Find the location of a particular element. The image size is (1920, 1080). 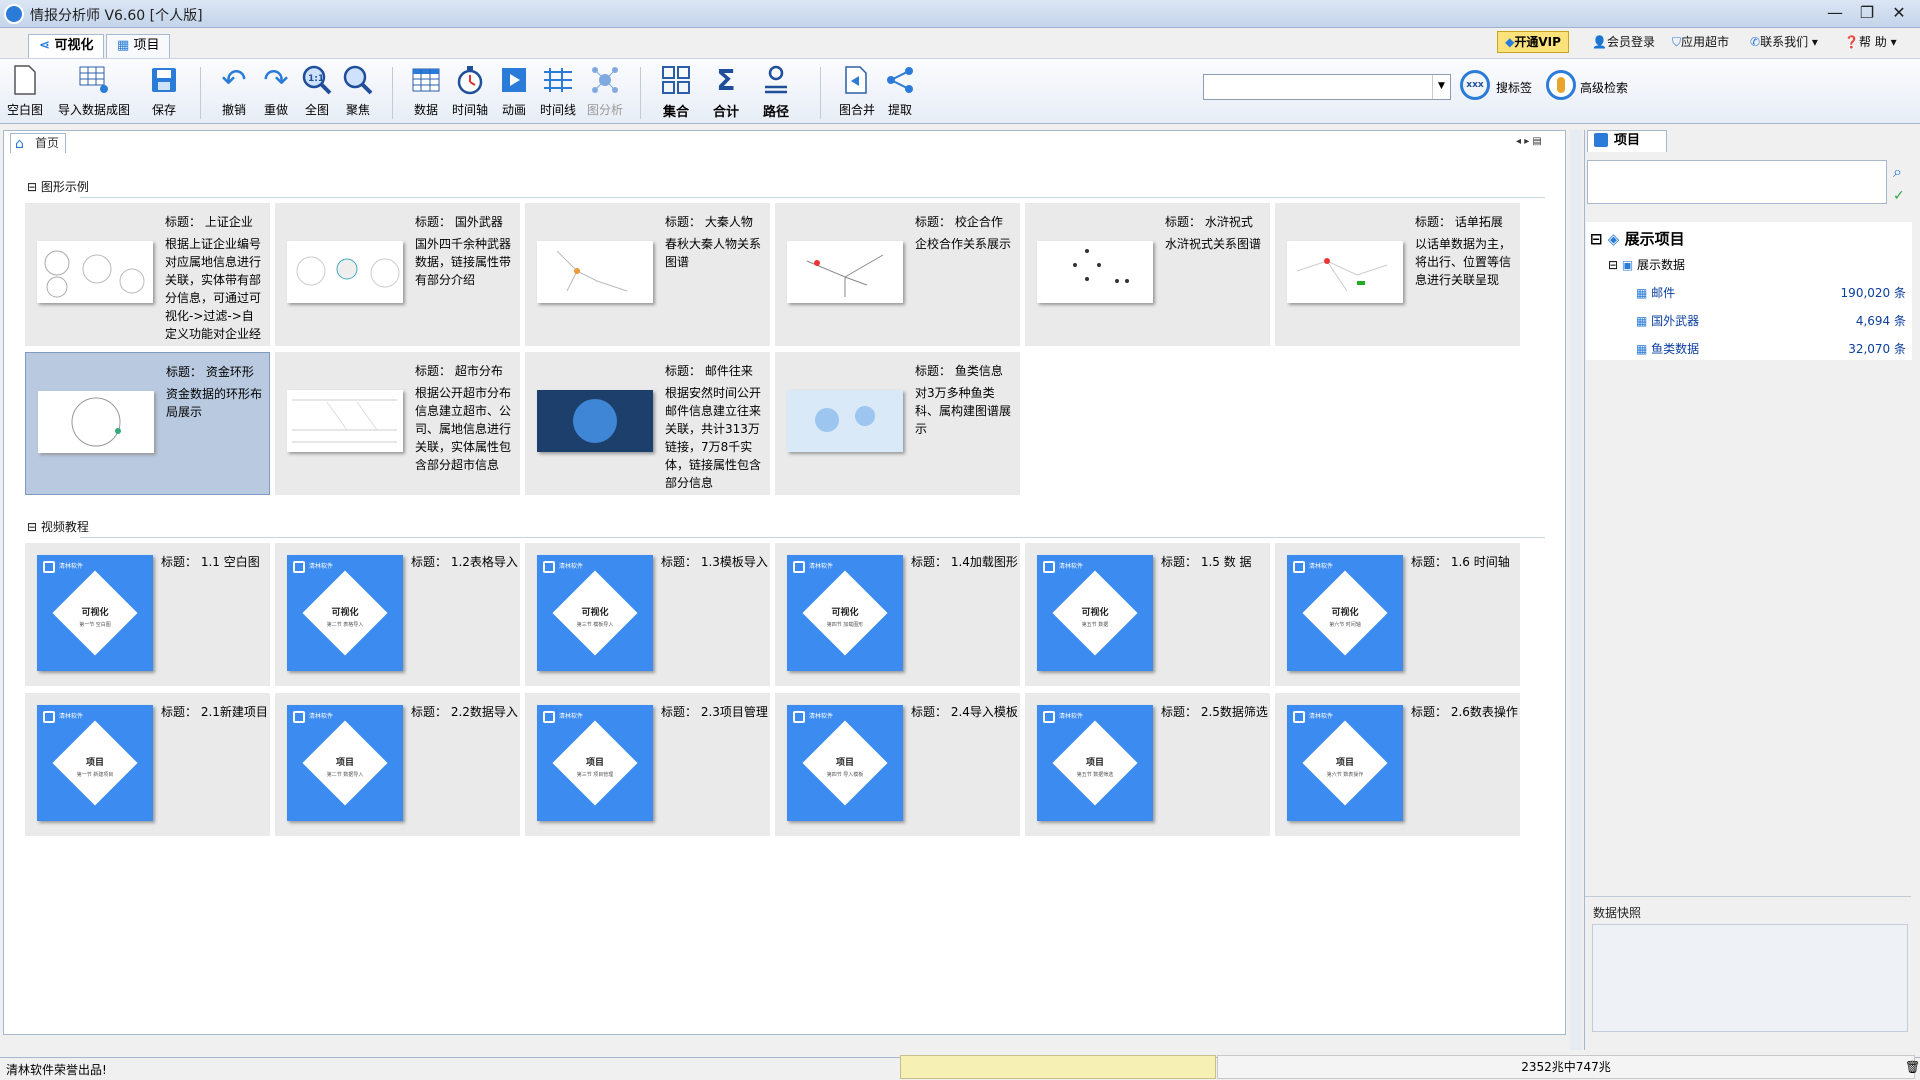

video-card: 清林软件 项目 第六节 数表操作 标题： 2.6数表操作 is located at coordinates (1397, 764).